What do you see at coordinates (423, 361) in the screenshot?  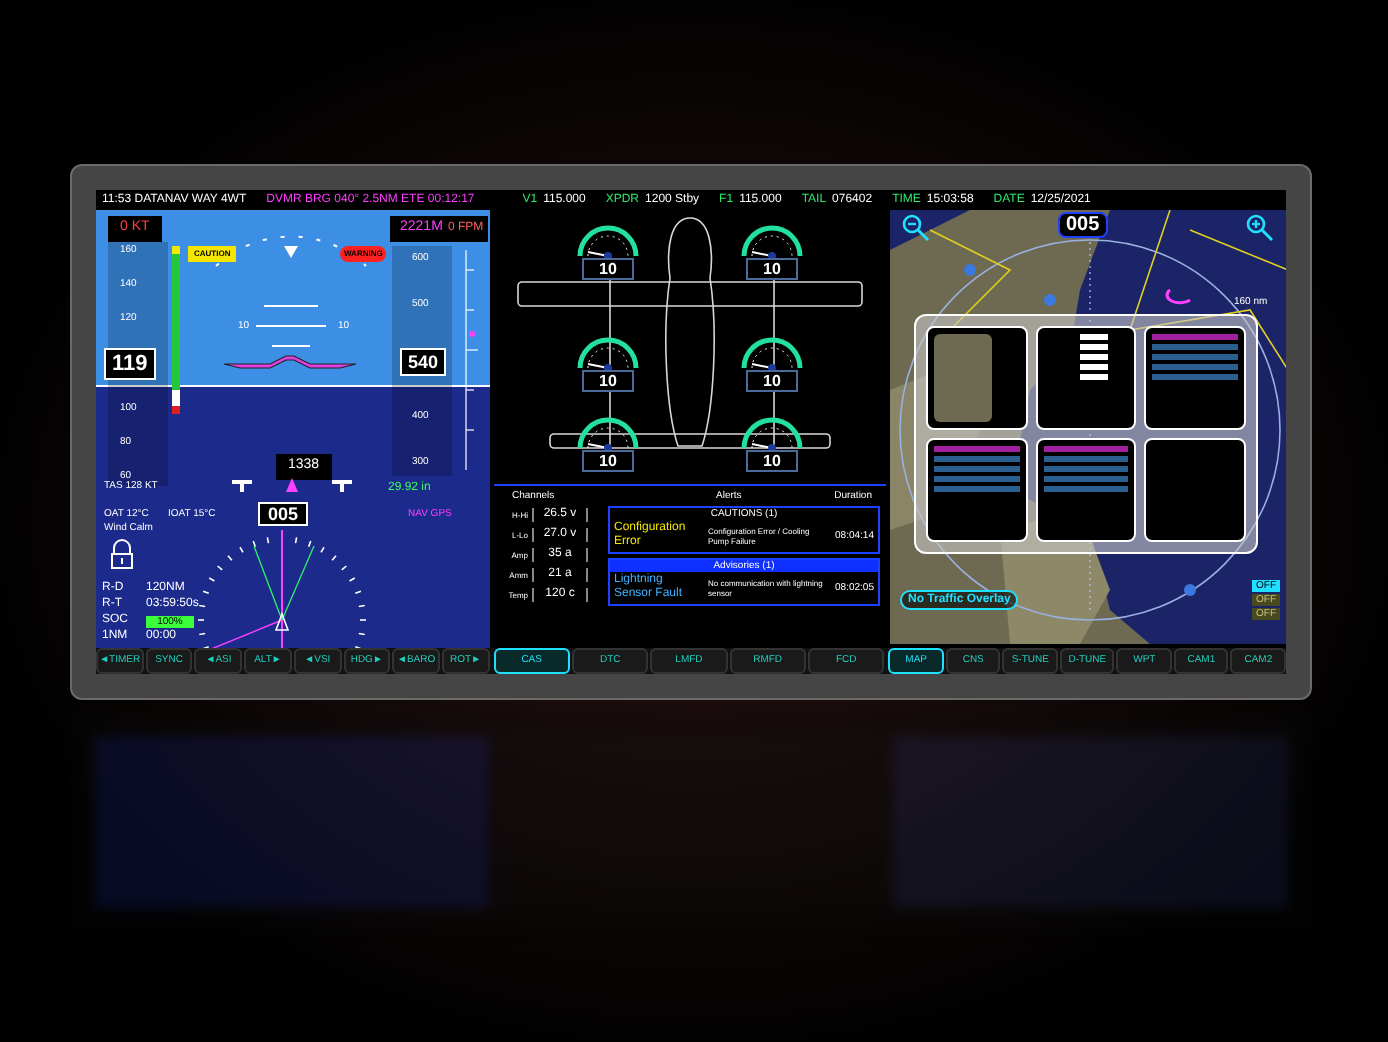 I see `altitude-readout: 540` at bounding box center [423, 361].